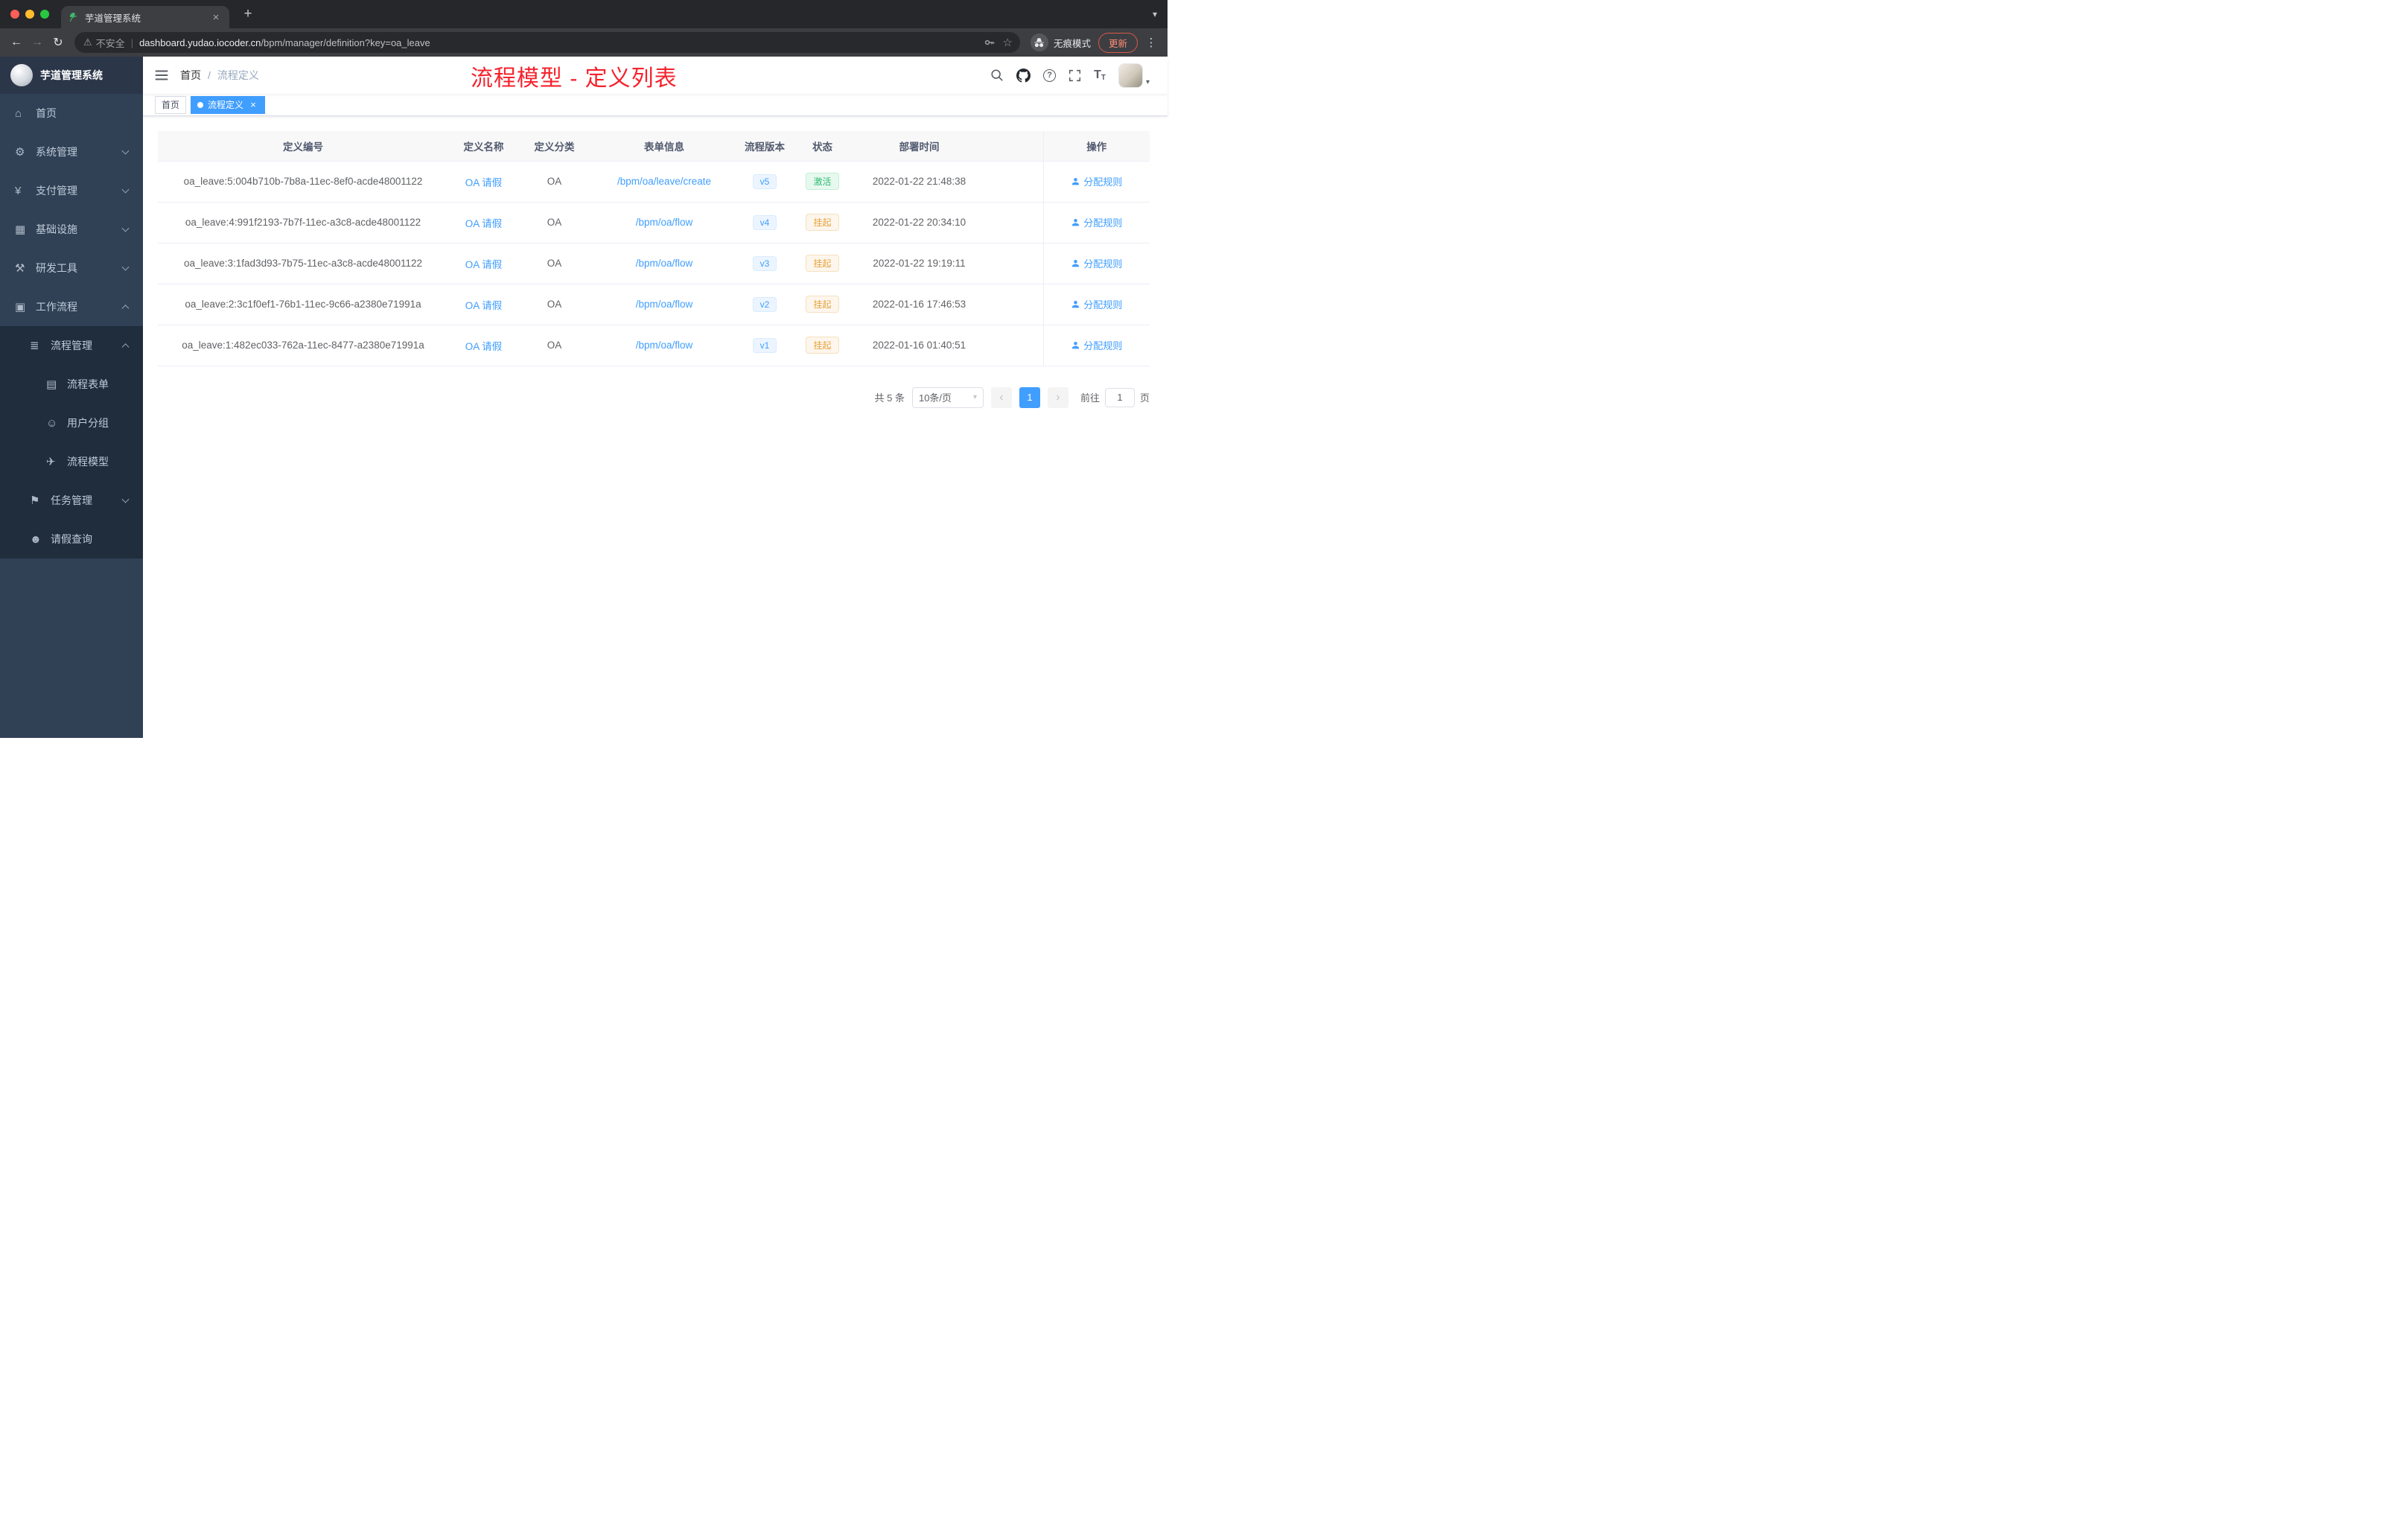  What do you see at coordinates (1050, 75) in the screenshot?
I see `help-icon: ?` at bounding box center [1050, 75].